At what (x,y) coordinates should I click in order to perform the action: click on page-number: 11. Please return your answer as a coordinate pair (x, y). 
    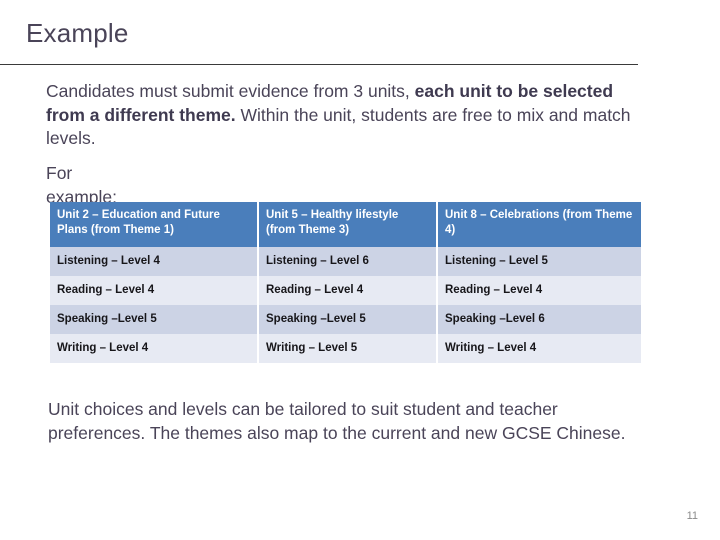
    Looking at the image, I should click on (692, 516).